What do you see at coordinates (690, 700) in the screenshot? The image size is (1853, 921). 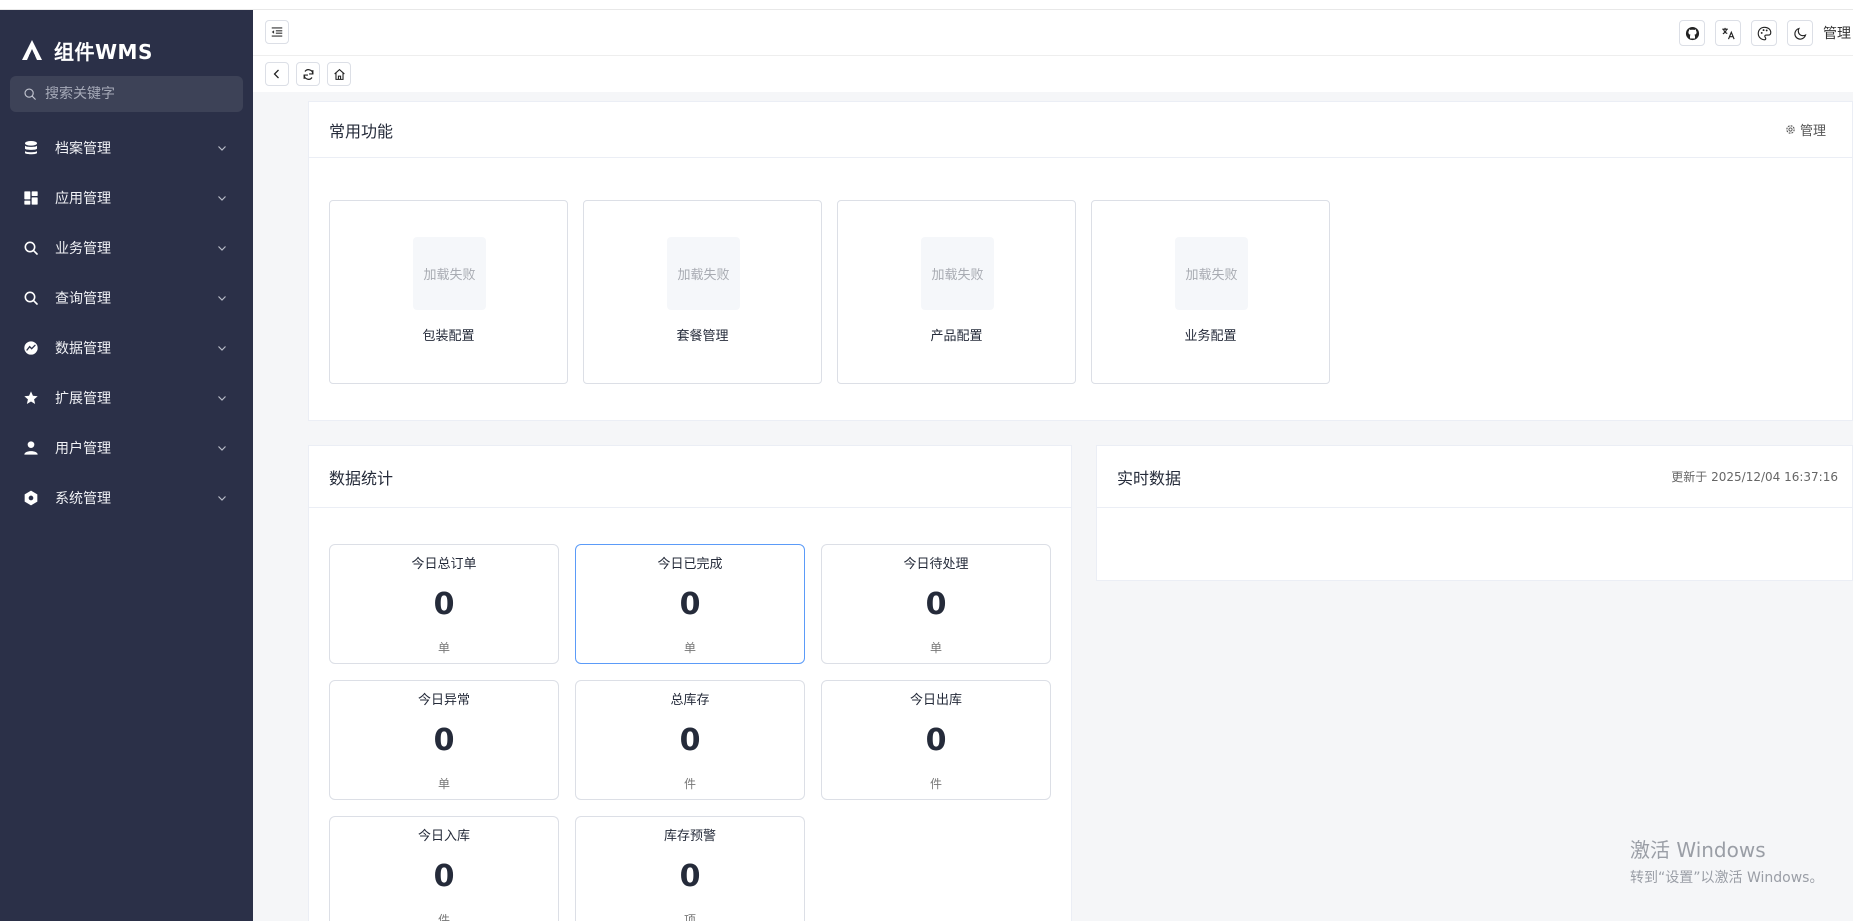 I see `stat-label: 总库存` at bounding box center [690, 700].